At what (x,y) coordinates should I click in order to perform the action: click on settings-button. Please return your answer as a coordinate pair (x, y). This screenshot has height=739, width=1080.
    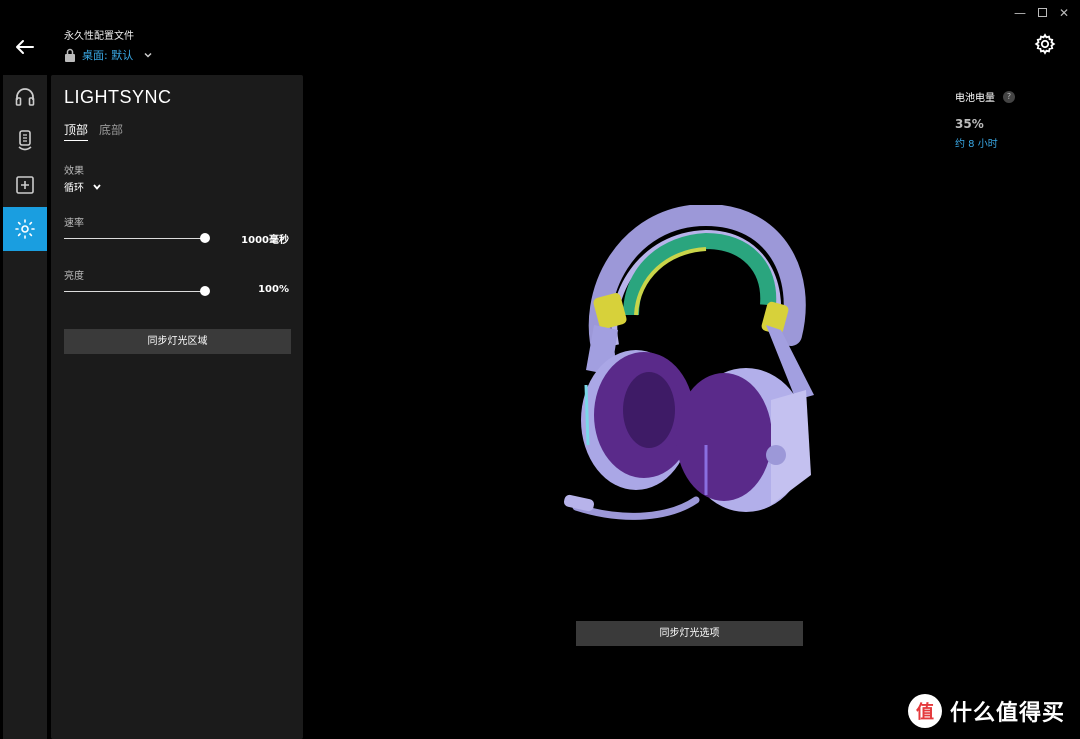
    Looking at the image, I should click on (1045, 44).